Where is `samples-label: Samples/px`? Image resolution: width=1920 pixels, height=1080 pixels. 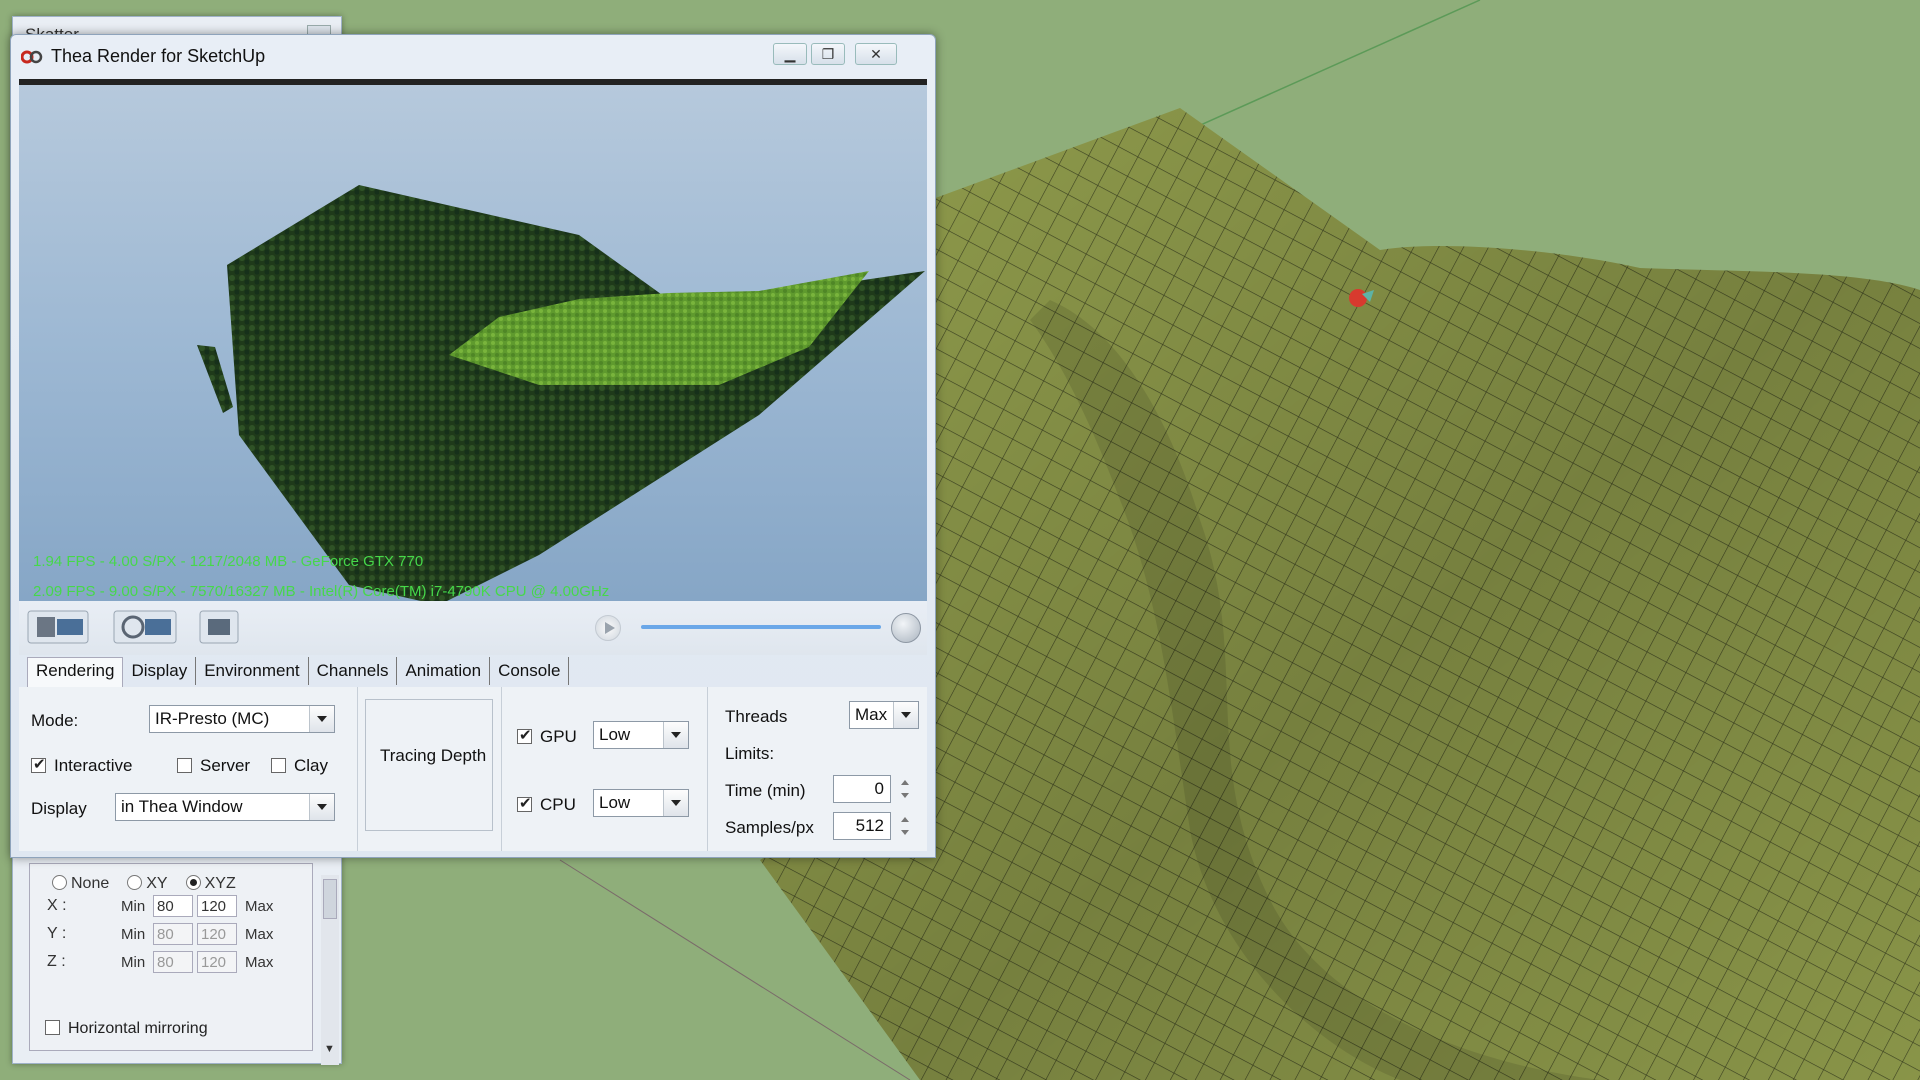
samples-label: Samples/px is located at coordinates (769, 827).